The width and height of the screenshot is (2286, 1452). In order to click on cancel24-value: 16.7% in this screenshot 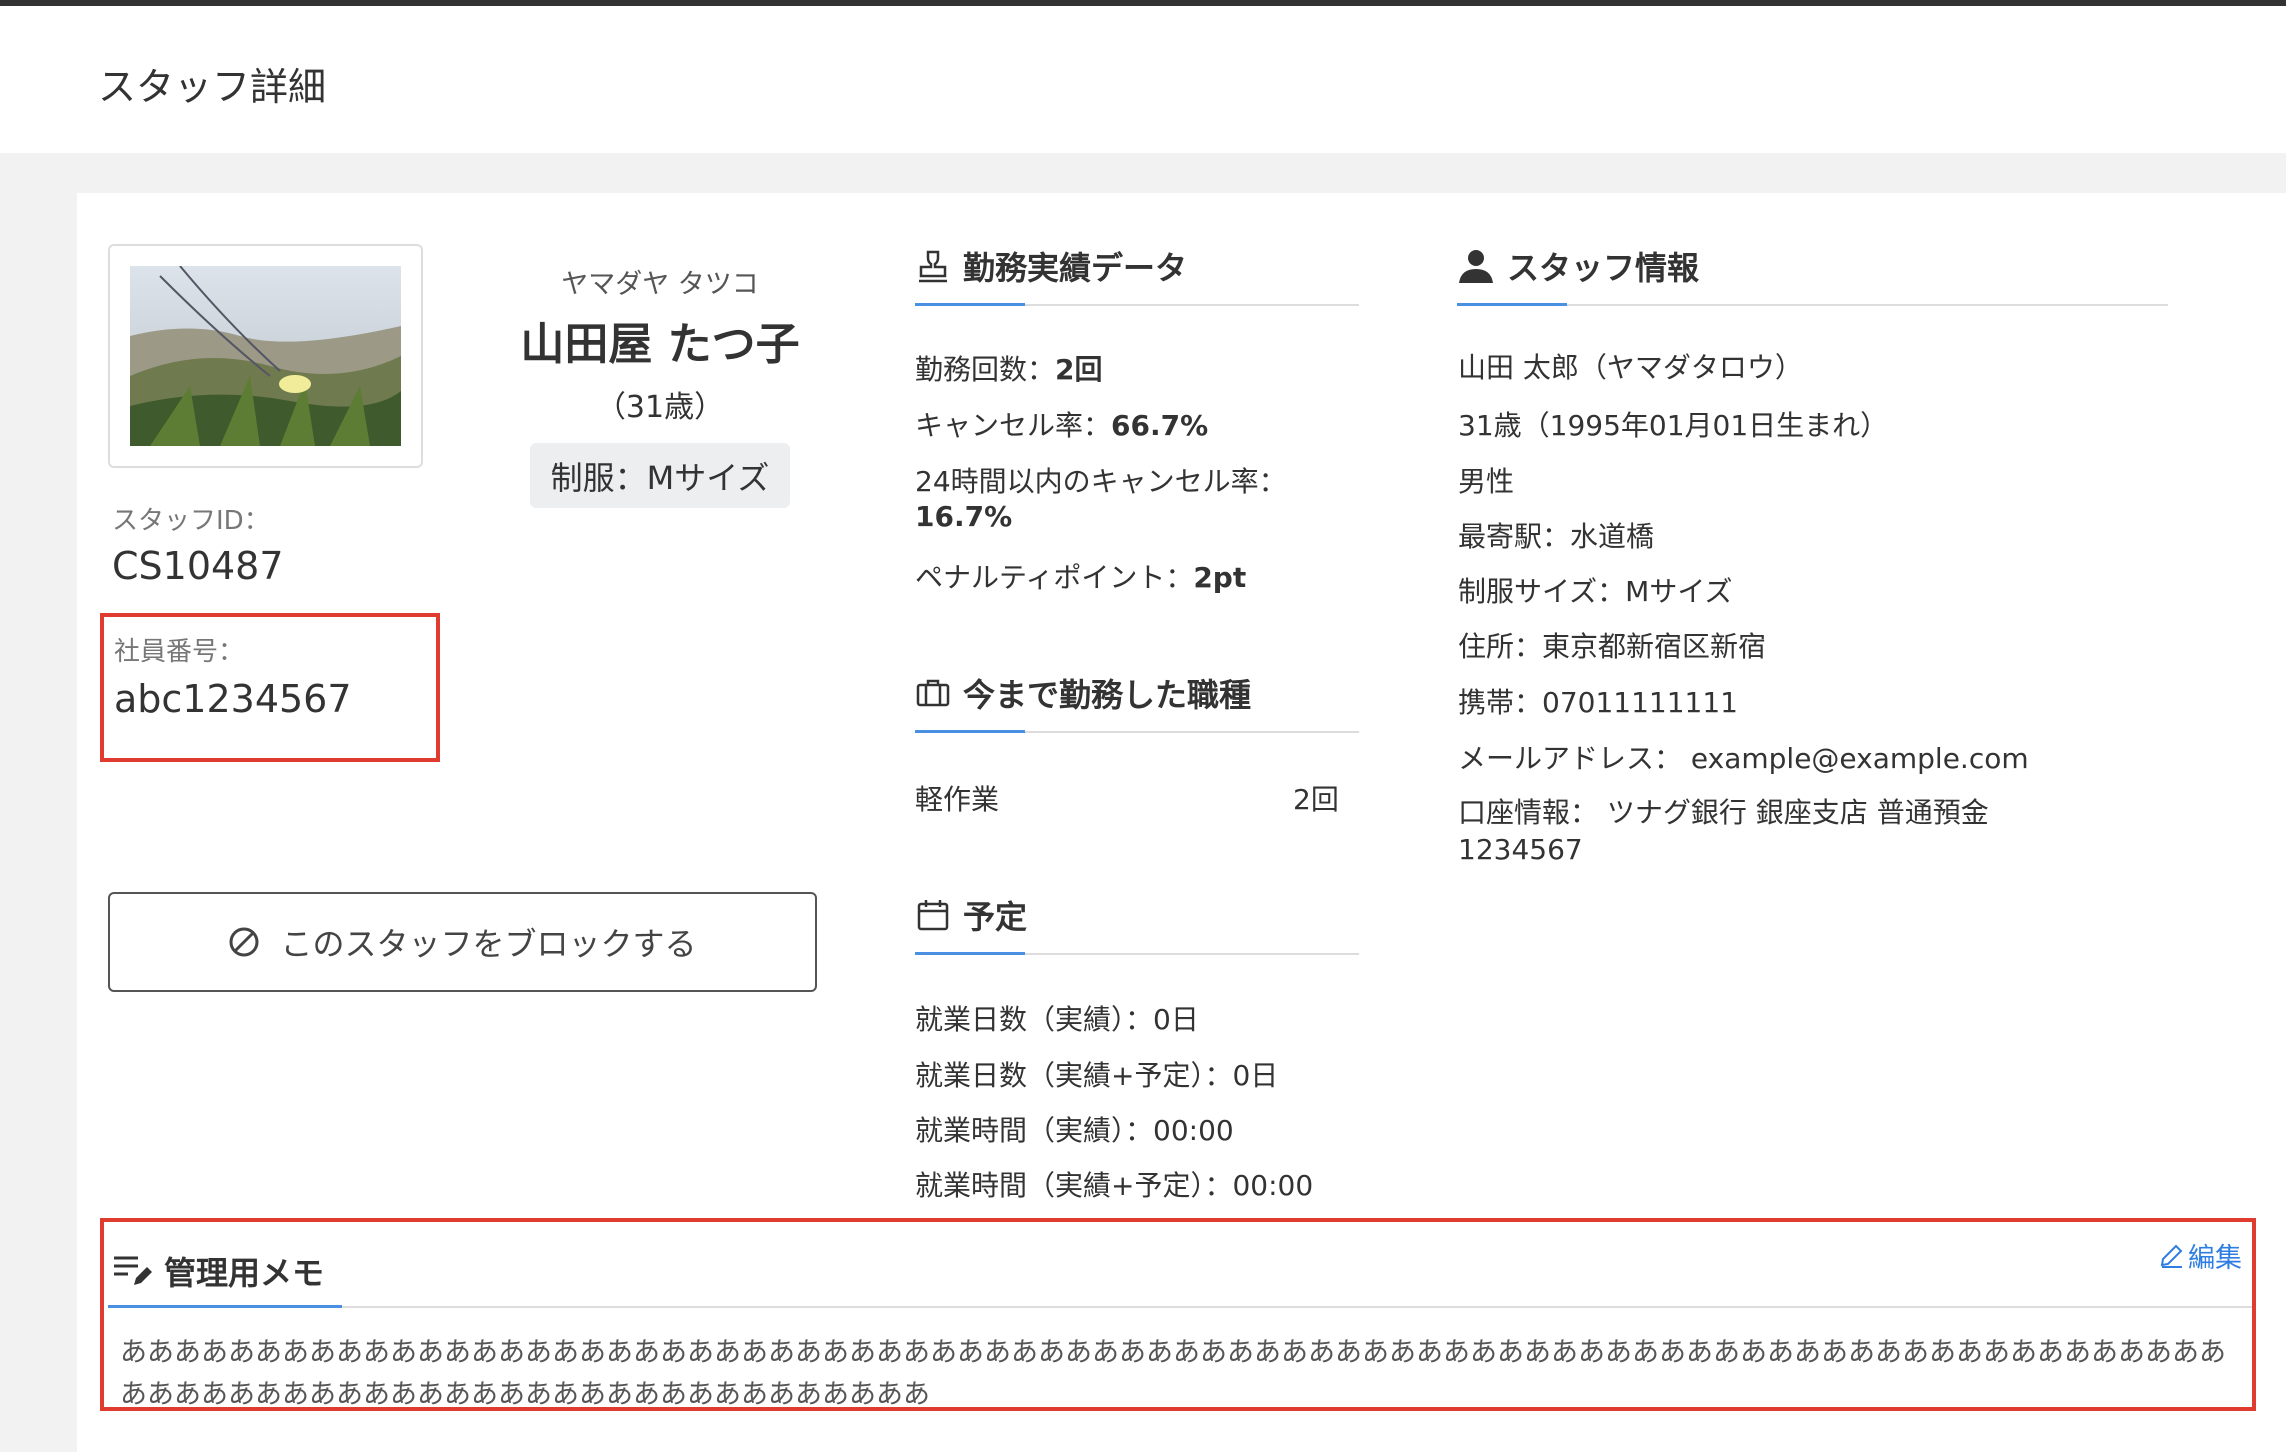, I will do `click(963, 516)`.